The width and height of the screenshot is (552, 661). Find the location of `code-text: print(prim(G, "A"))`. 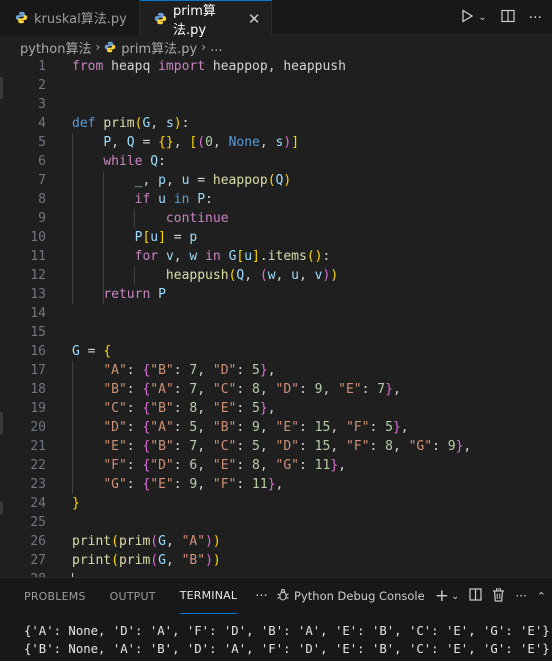

code-text: print(prim(G, "A")) is located at coordinates (146, 541).